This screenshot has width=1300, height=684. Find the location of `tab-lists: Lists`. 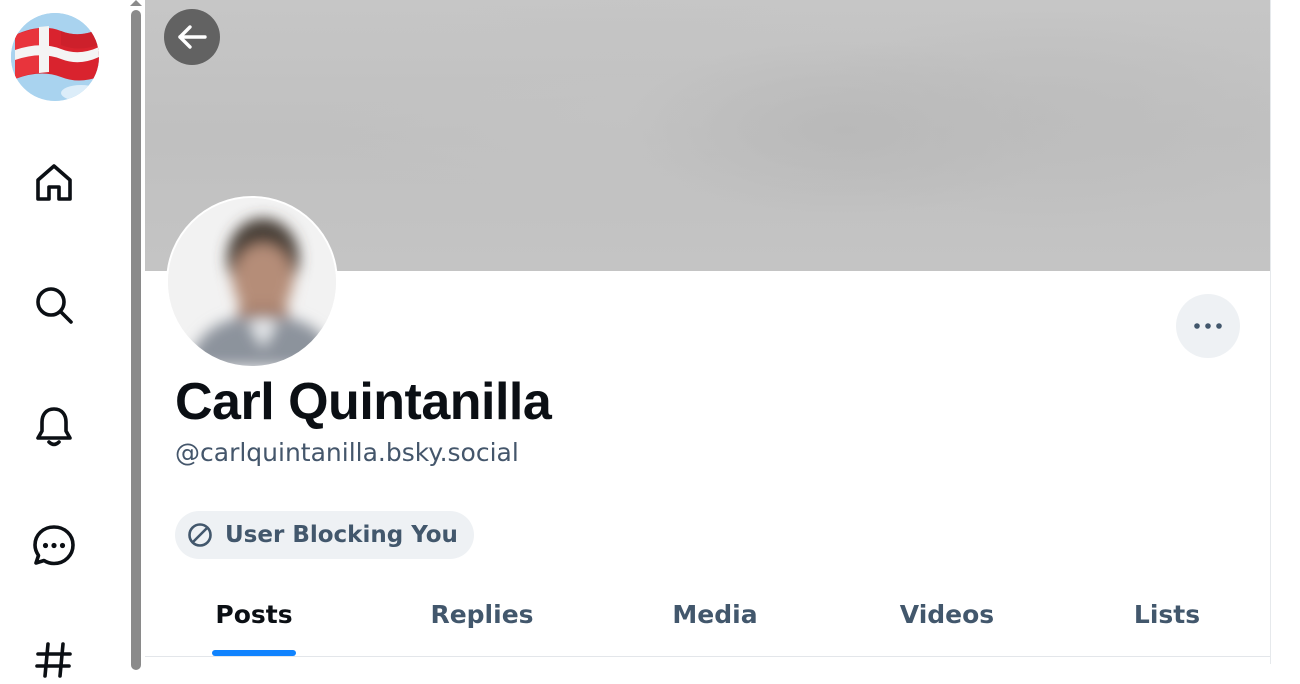

tab-lists: Lists is located at coordinates (1167, 618).